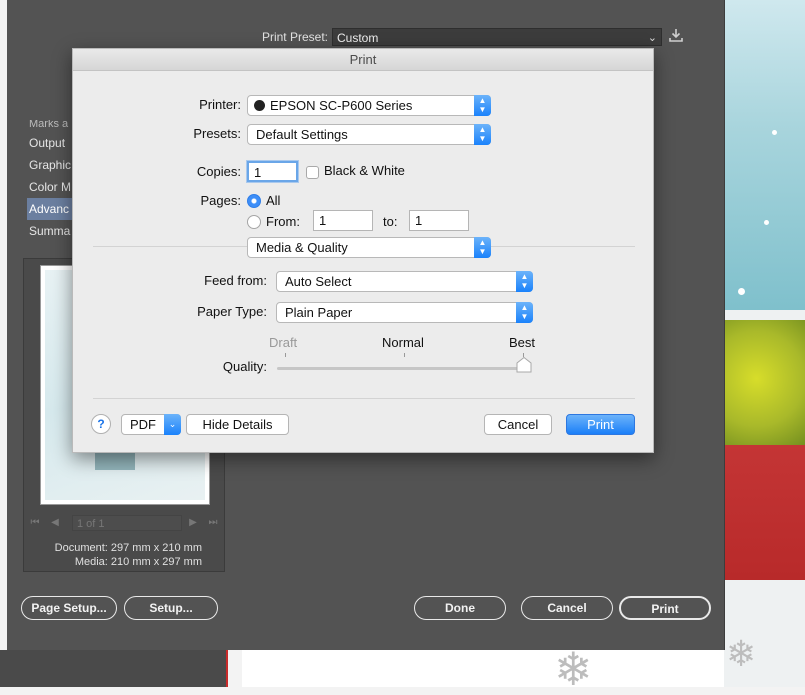  I want to click on pages-from-field: 1, so click(343, 220).